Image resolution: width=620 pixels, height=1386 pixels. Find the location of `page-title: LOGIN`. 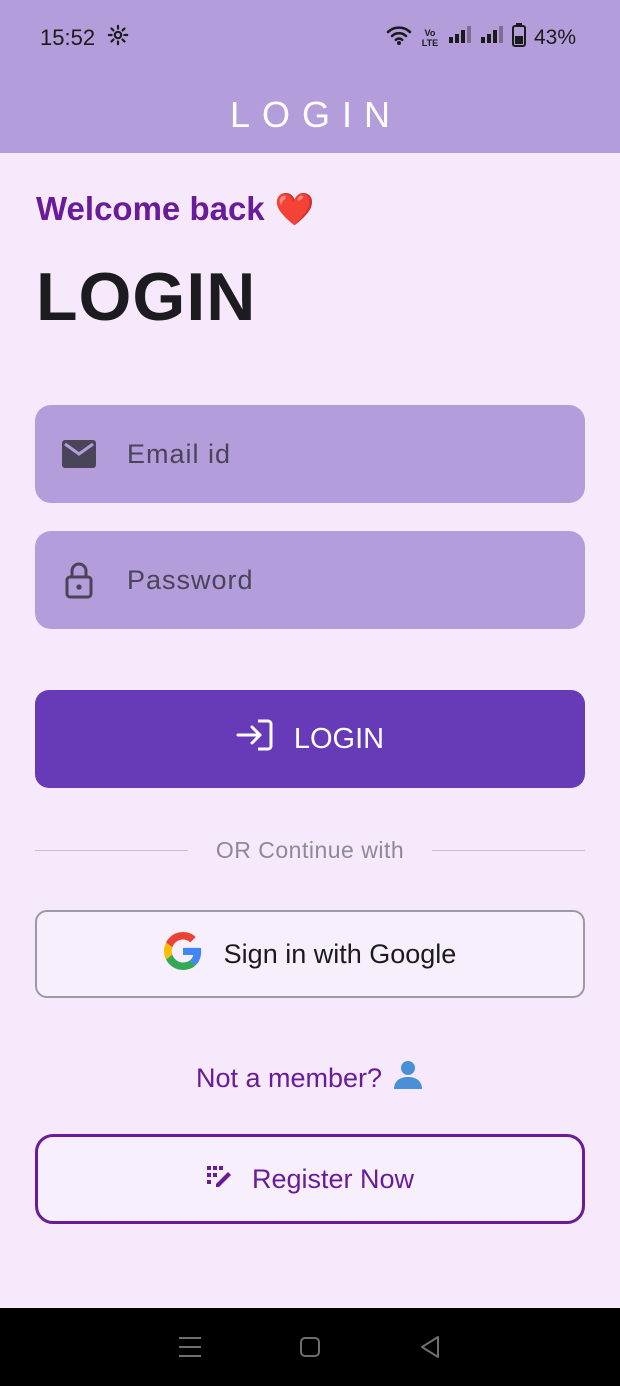

page-title: LOGIN is located at coordinates (146, 297).